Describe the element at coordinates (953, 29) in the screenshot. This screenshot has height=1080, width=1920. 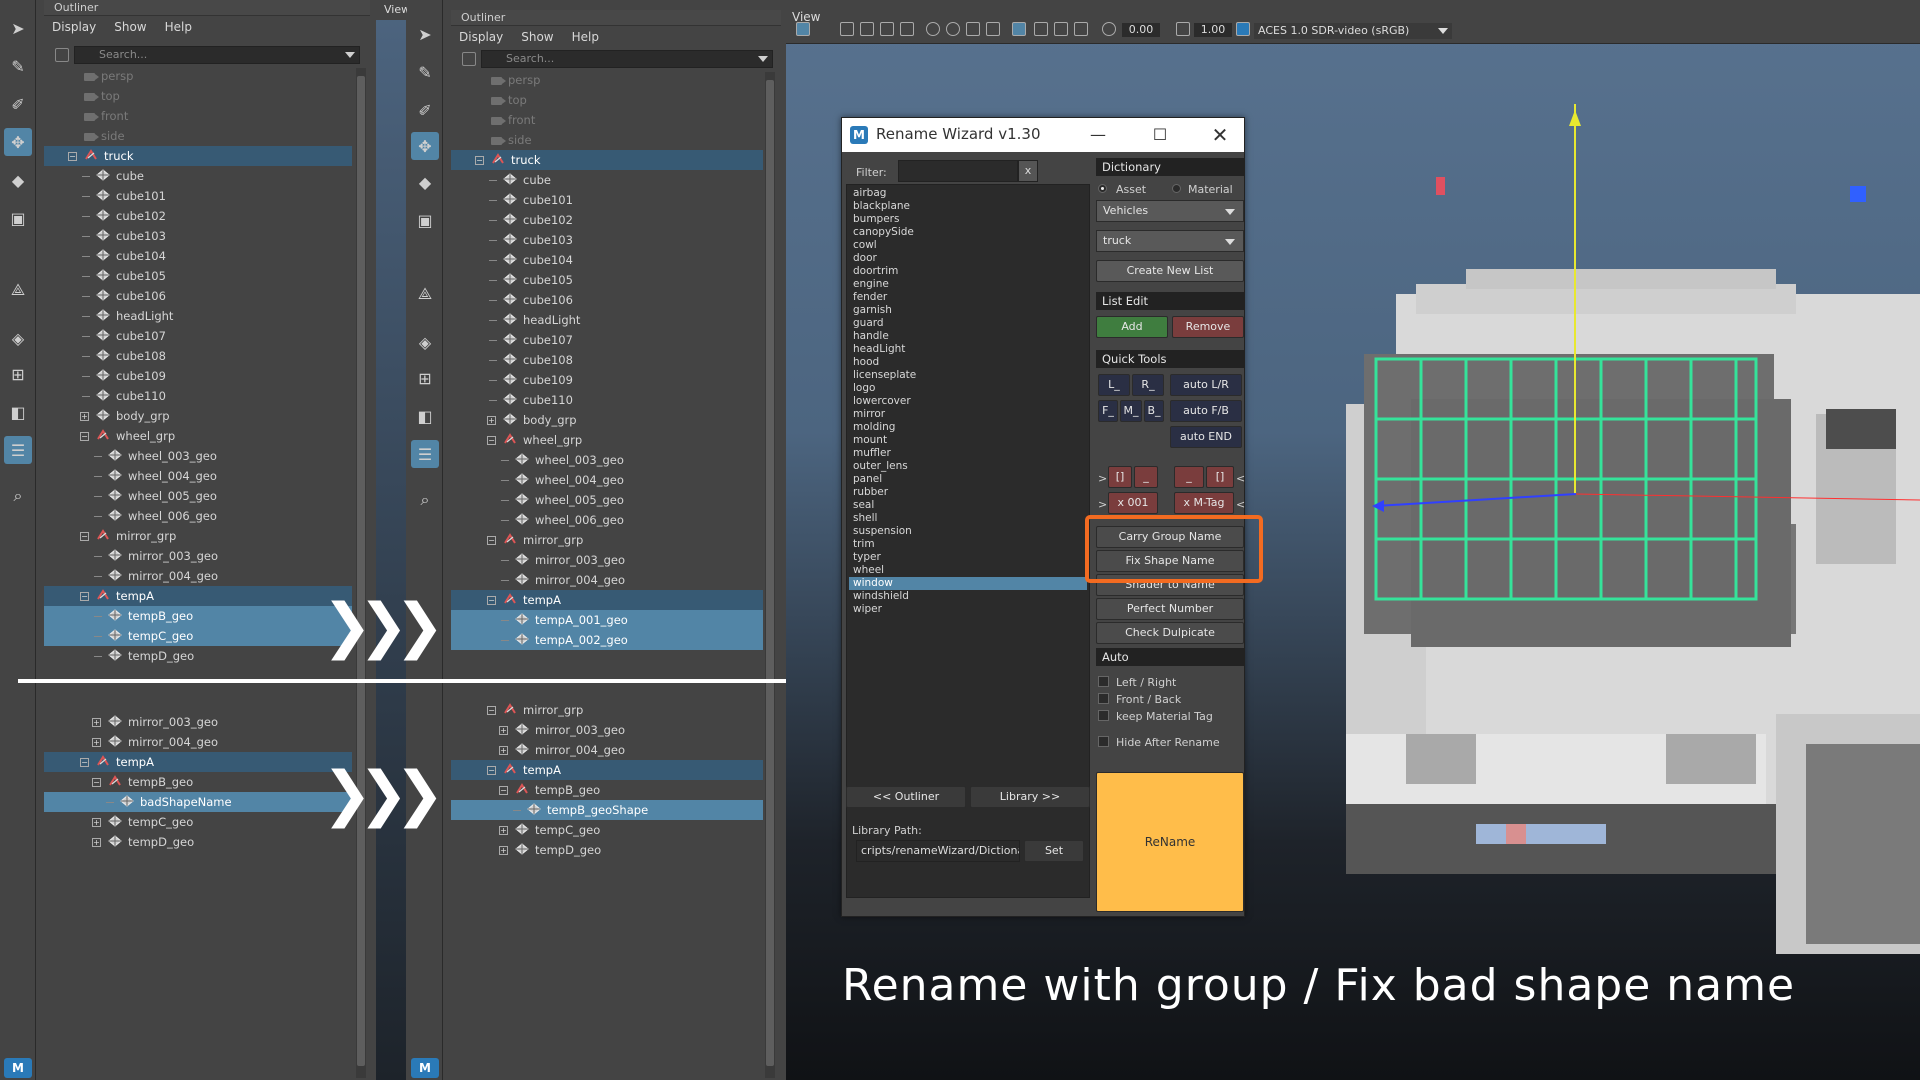
I see `motion-blur-icon` at that location.